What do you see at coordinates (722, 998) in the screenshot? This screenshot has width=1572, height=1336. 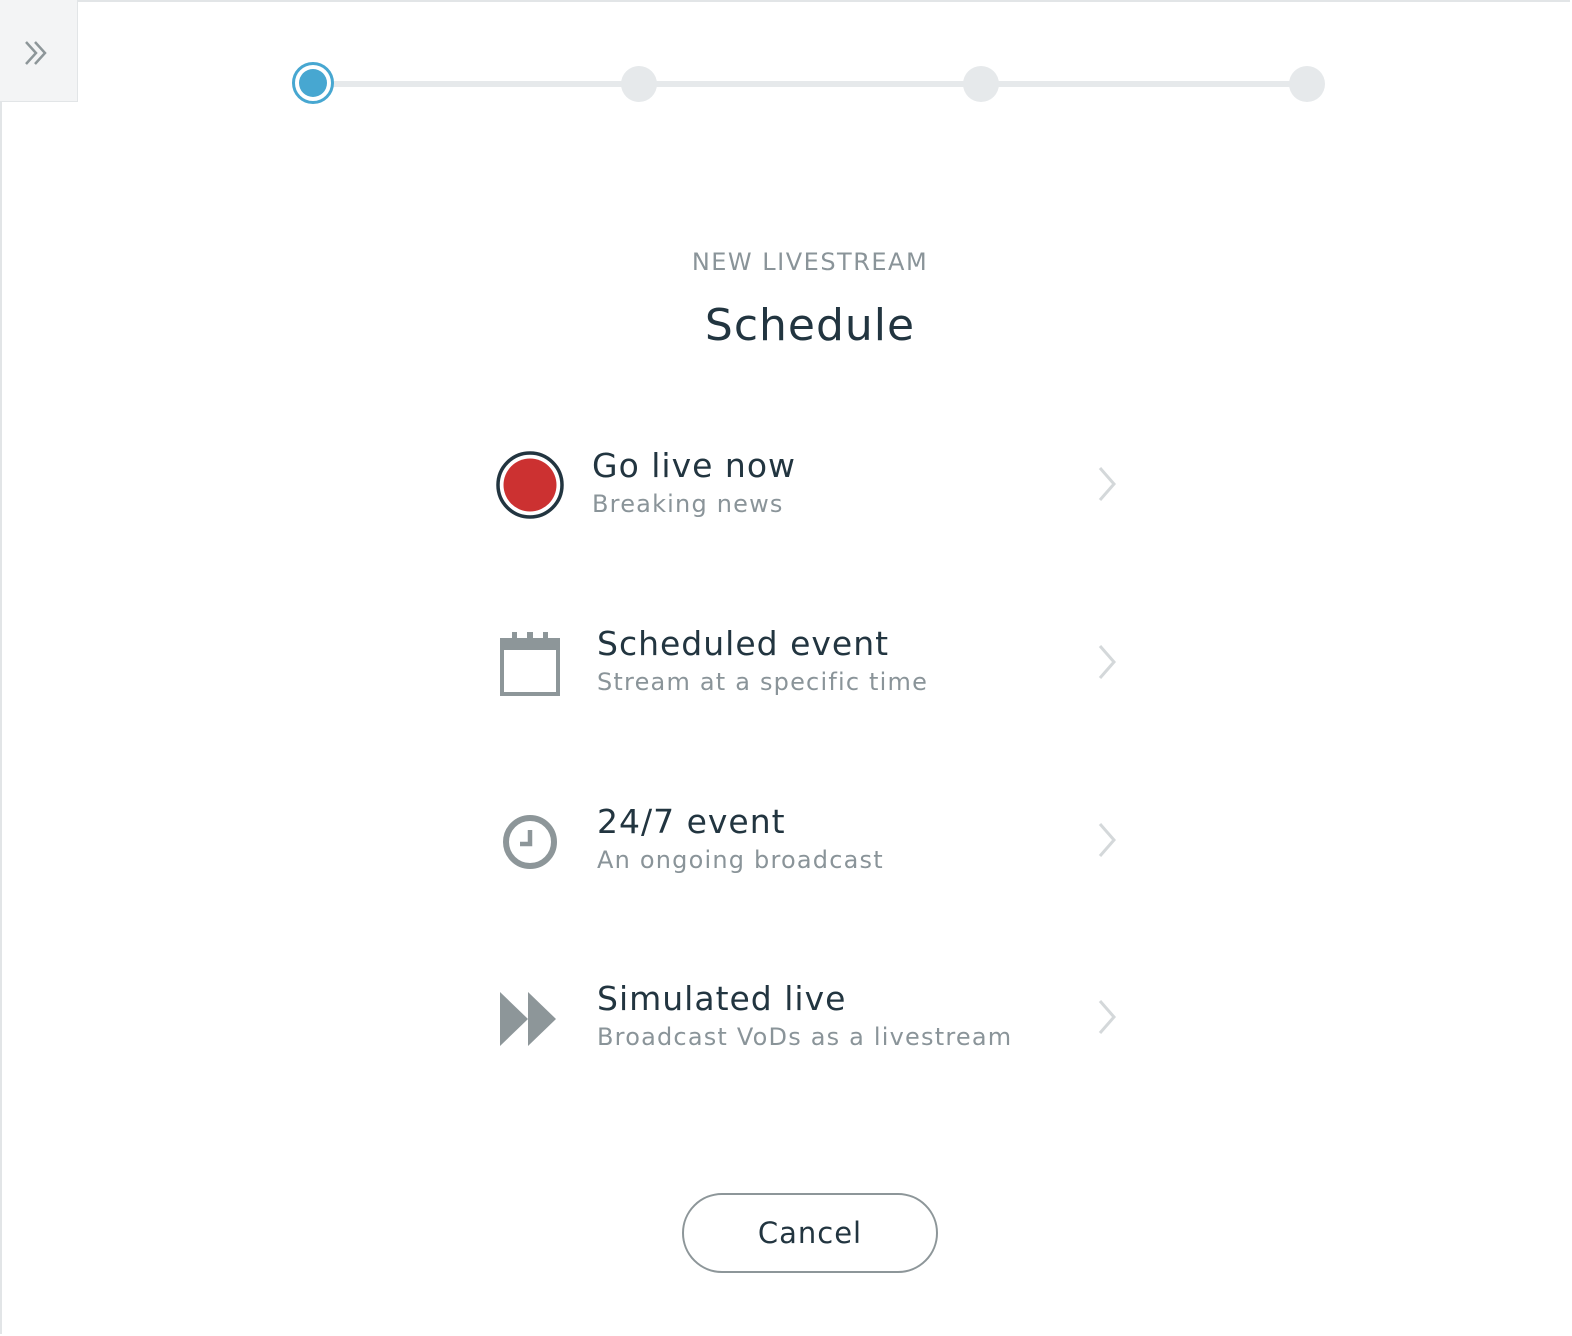 I see `option-label: Simulated live` at bounding box center [722, 998].